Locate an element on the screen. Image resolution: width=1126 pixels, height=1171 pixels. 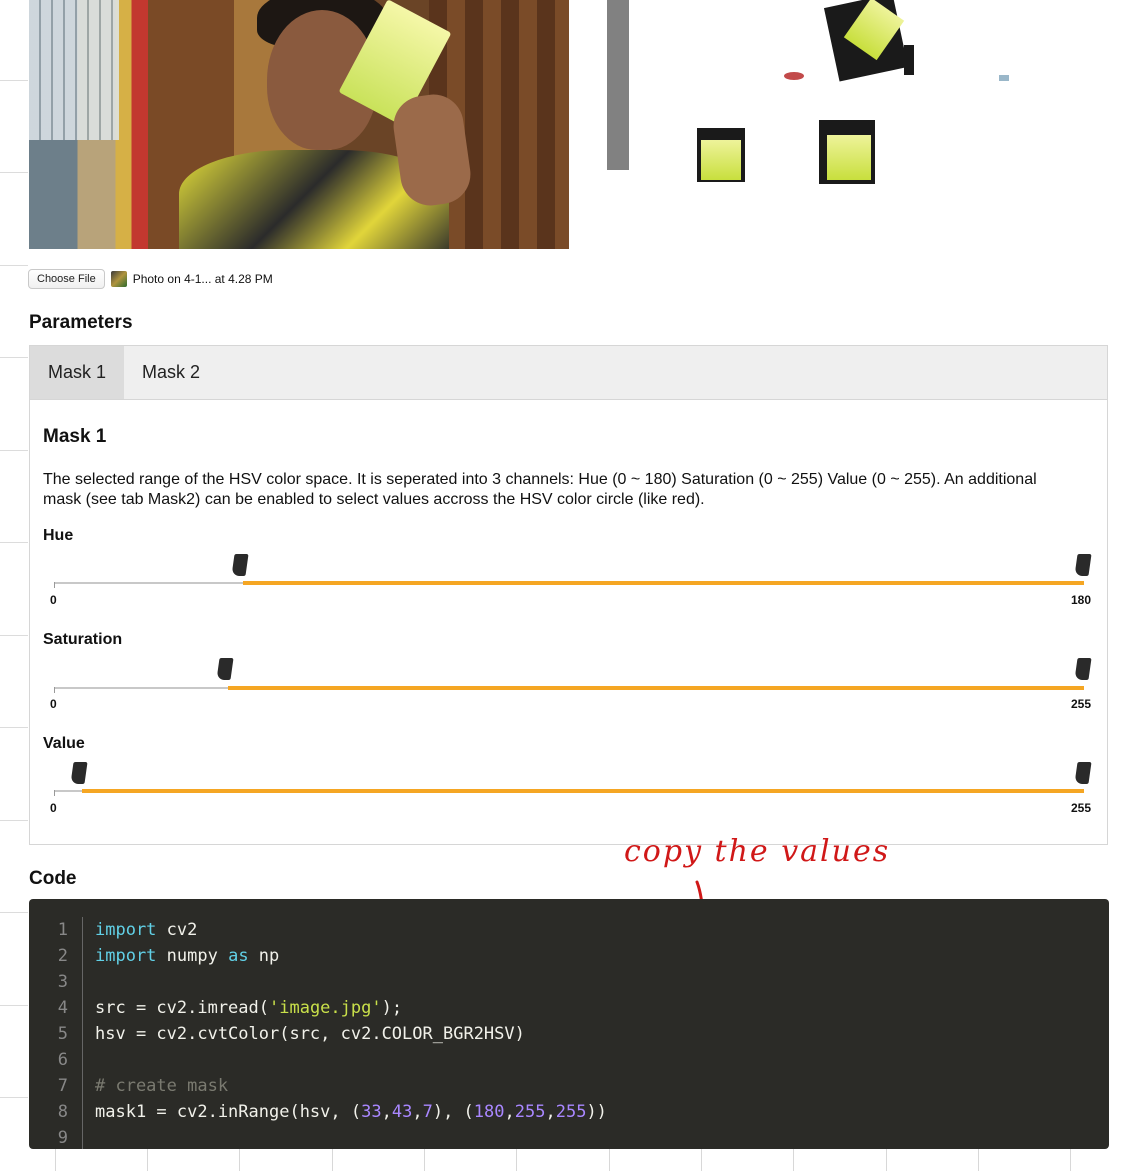
line-number: 5 is located at coordinates (62, 1034).